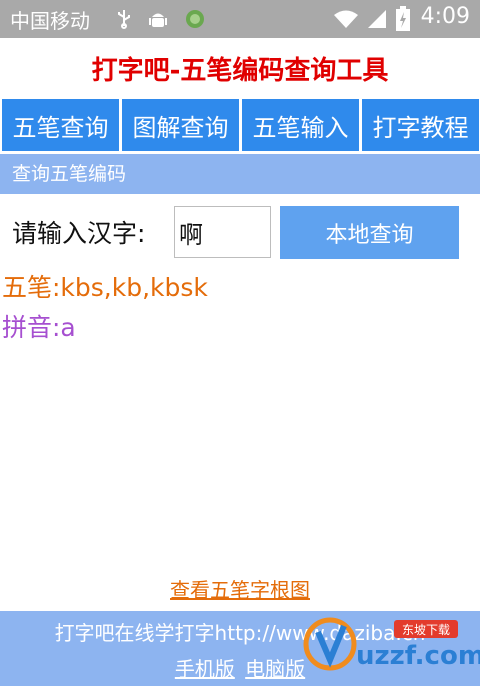 The image size is (480, 686). What do you see at coordinates (377, 19) in the screenshot?
I see `signal-icon` at bounding box center [377, 19].